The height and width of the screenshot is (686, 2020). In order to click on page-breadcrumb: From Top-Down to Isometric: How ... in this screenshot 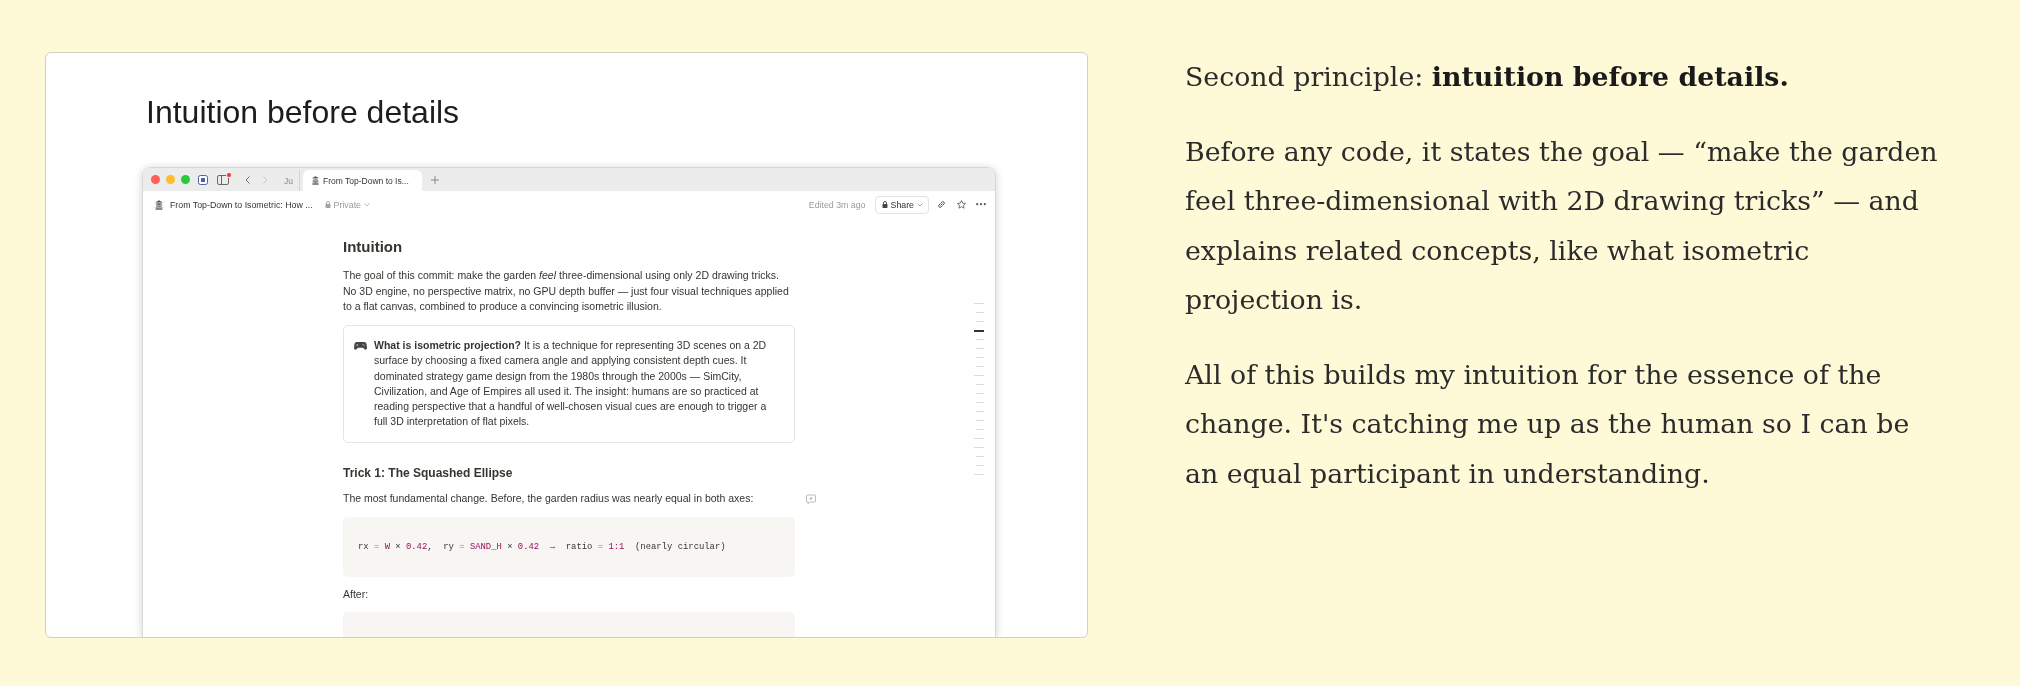, I will do `click(233, 204)`.